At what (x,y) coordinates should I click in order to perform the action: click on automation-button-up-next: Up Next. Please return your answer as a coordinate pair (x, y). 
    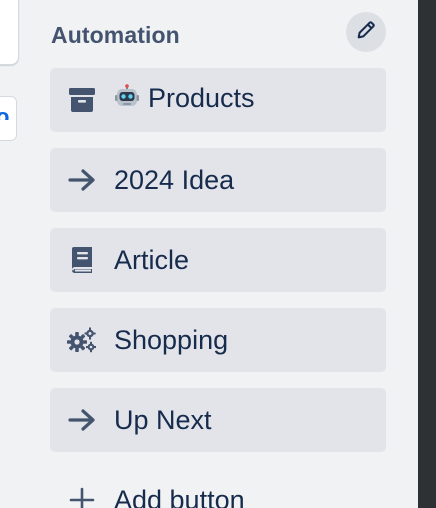
    Looking at the image, I should click on (218, 420).